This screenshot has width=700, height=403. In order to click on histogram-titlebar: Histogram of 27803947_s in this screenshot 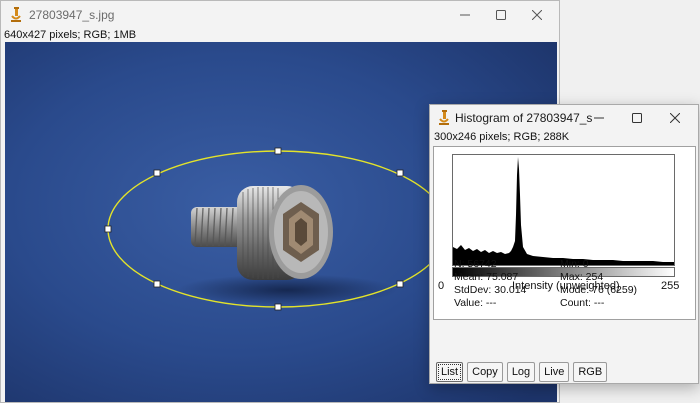, I will do `click(564, 118)`.